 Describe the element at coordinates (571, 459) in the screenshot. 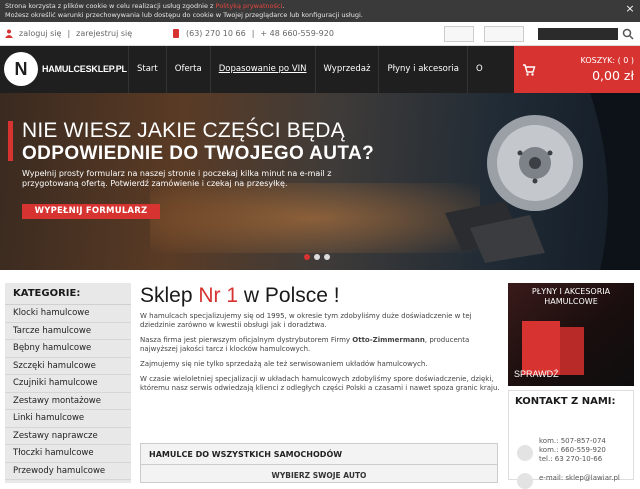

I see `contact-landline: tel.: 63 270-10-66` at that location.